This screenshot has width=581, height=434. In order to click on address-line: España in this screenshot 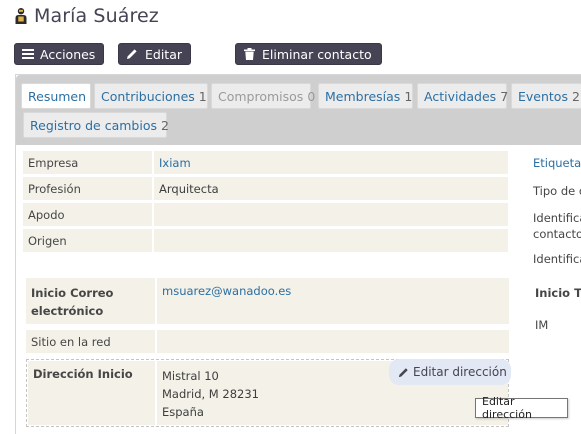, I will do `click(183, 412)`.